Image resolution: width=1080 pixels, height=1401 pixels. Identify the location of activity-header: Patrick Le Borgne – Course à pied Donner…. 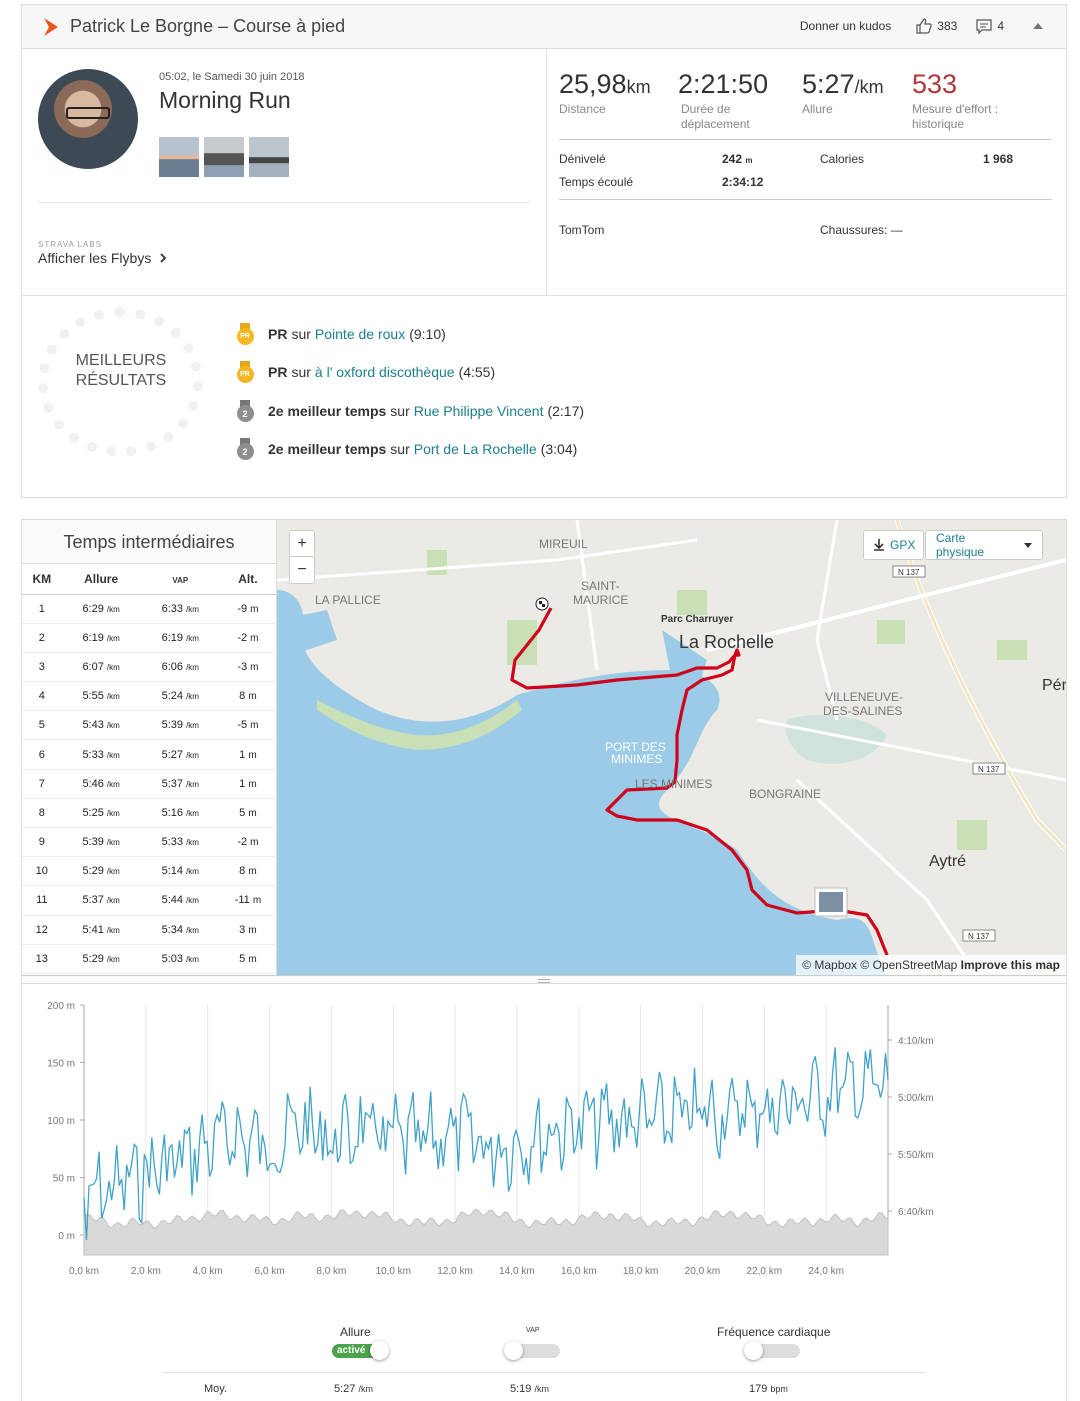
(544, 26).